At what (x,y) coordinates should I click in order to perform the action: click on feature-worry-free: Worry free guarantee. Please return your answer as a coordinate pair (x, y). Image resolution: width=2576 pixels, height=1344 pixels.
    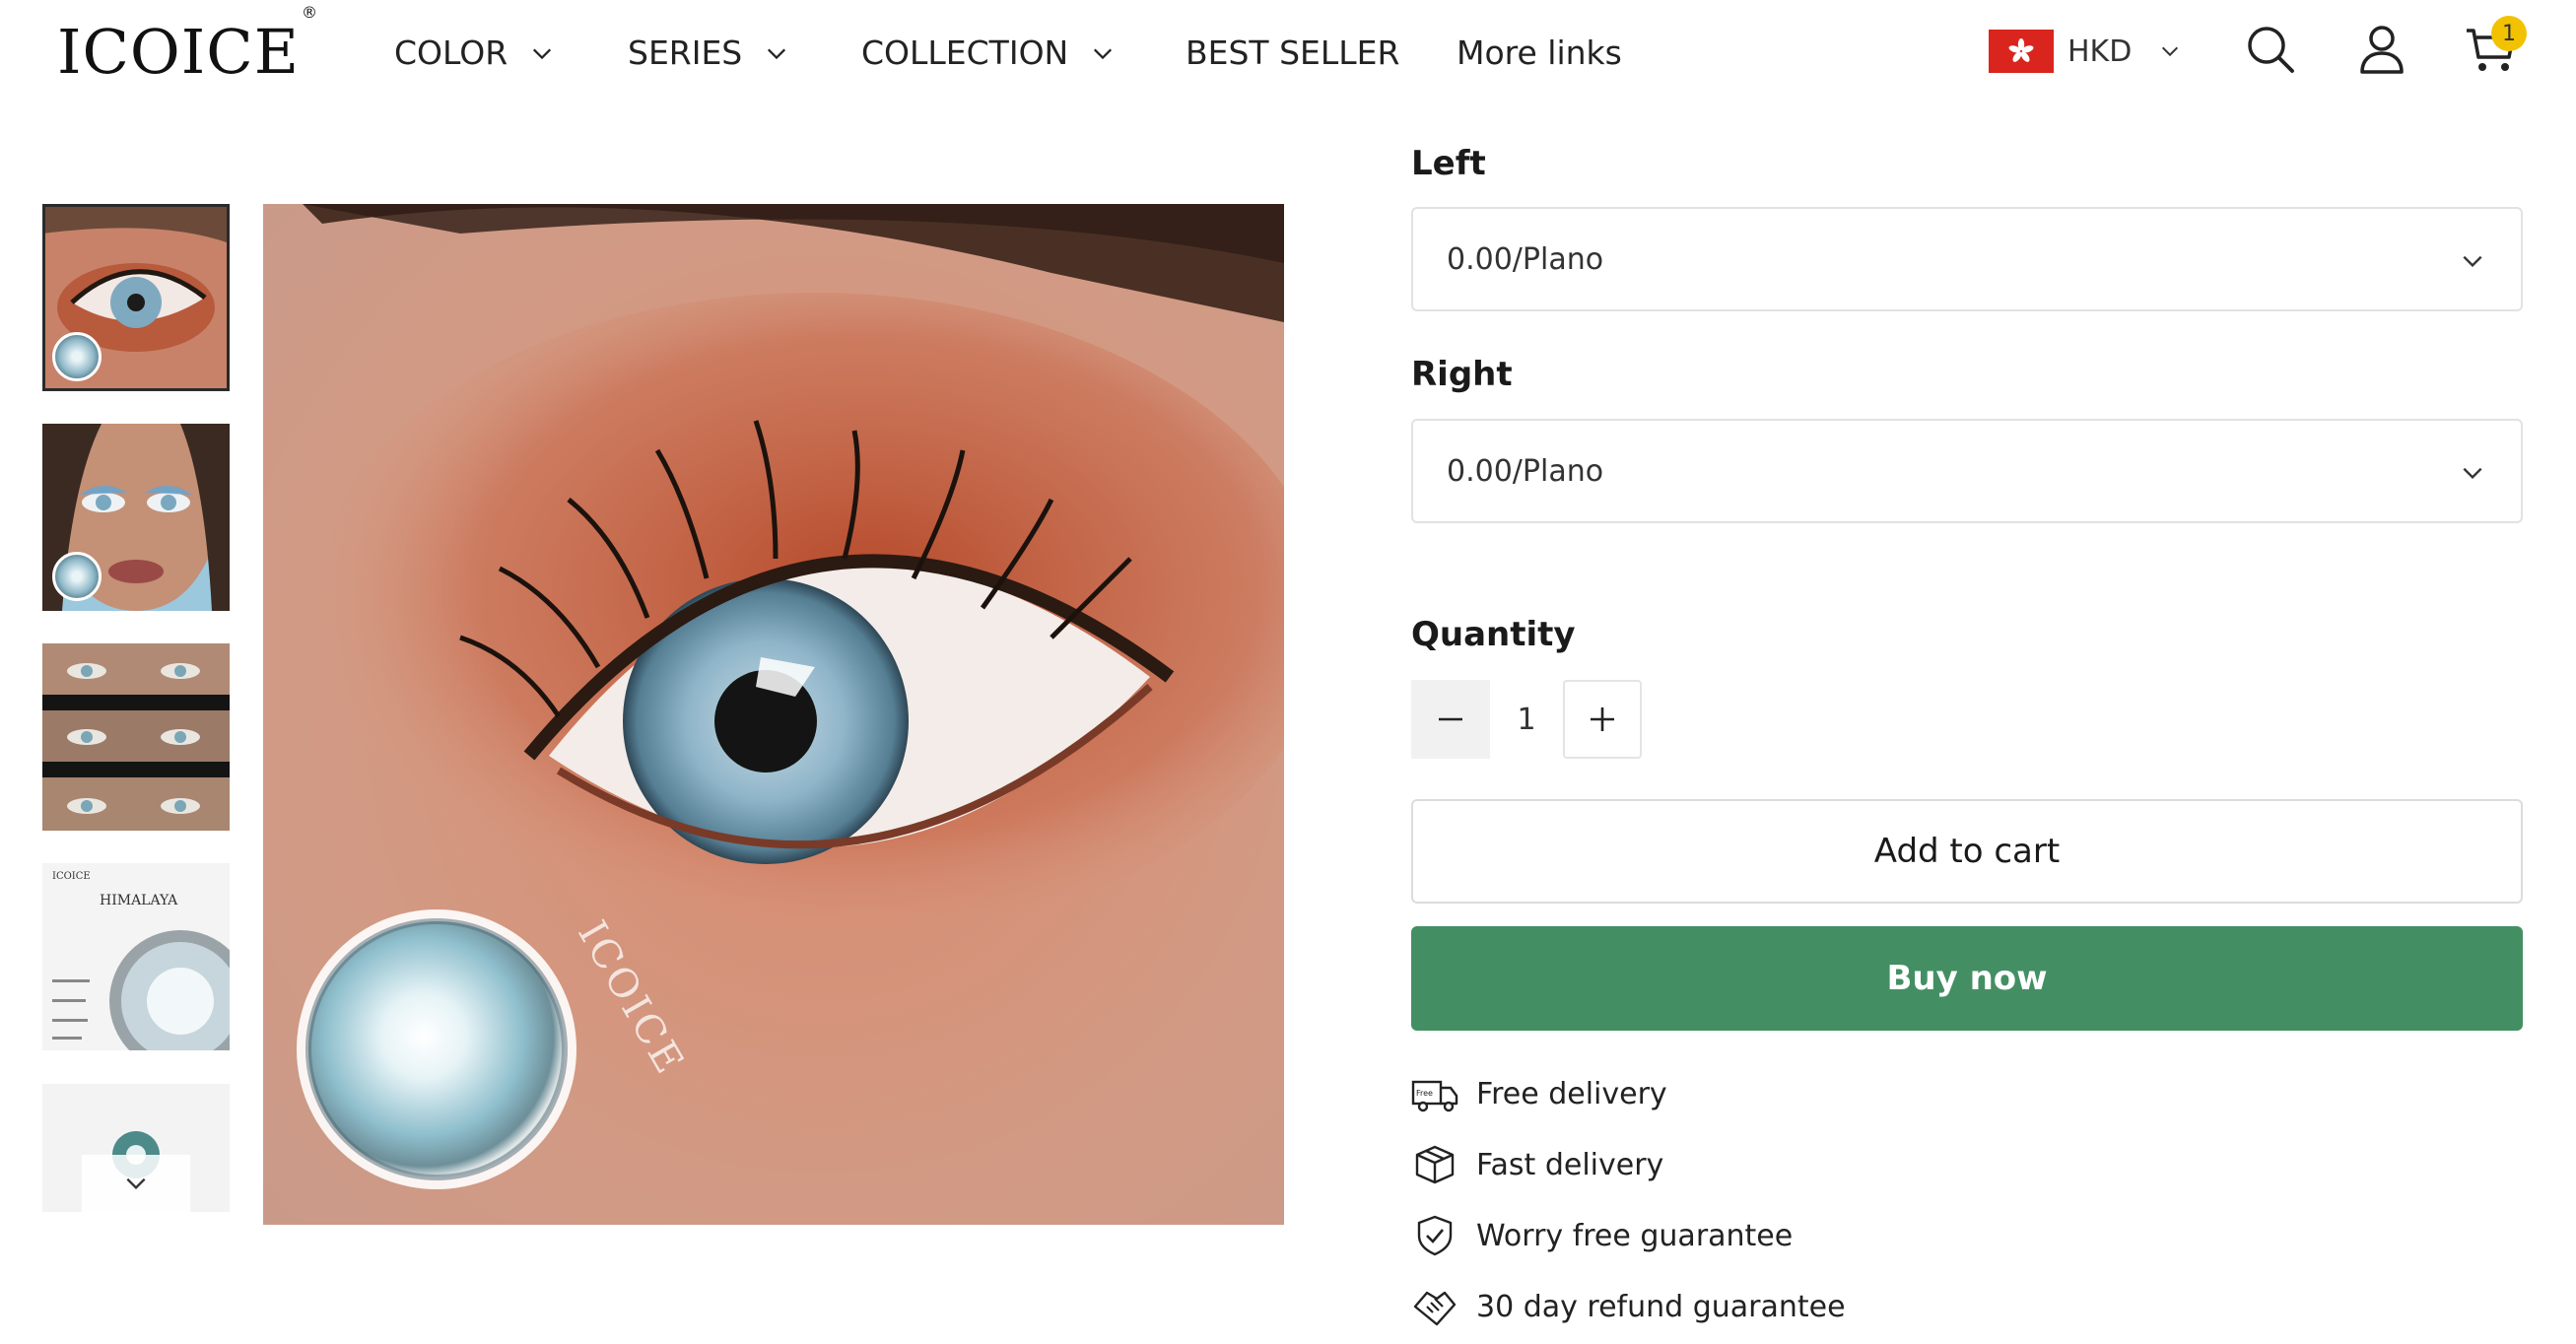
    Looking at the image, I should click on (1602, 1235).